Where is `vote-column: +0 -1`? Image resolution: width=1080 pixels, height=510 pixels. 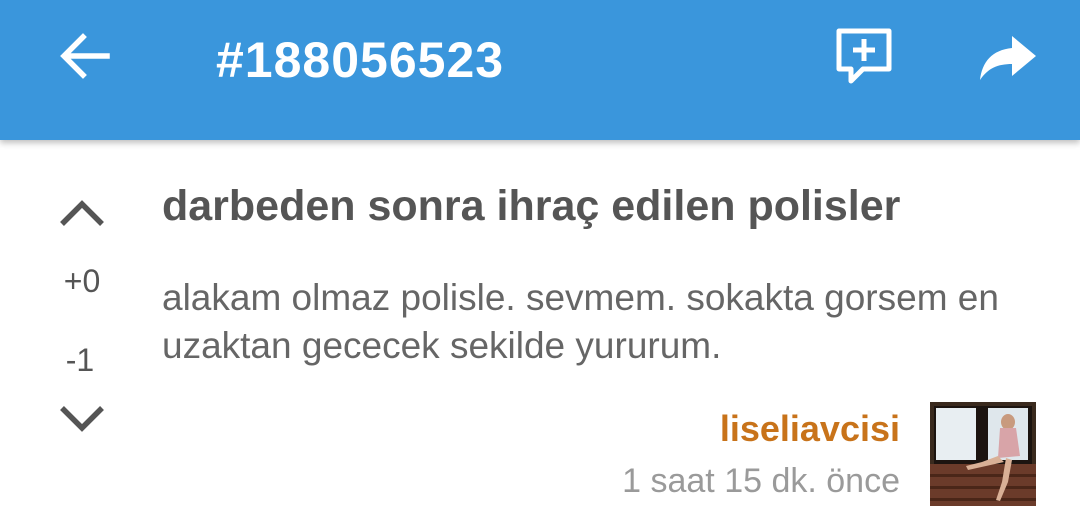 vote-column: +0 -1 is located at coordinates (82, 325).